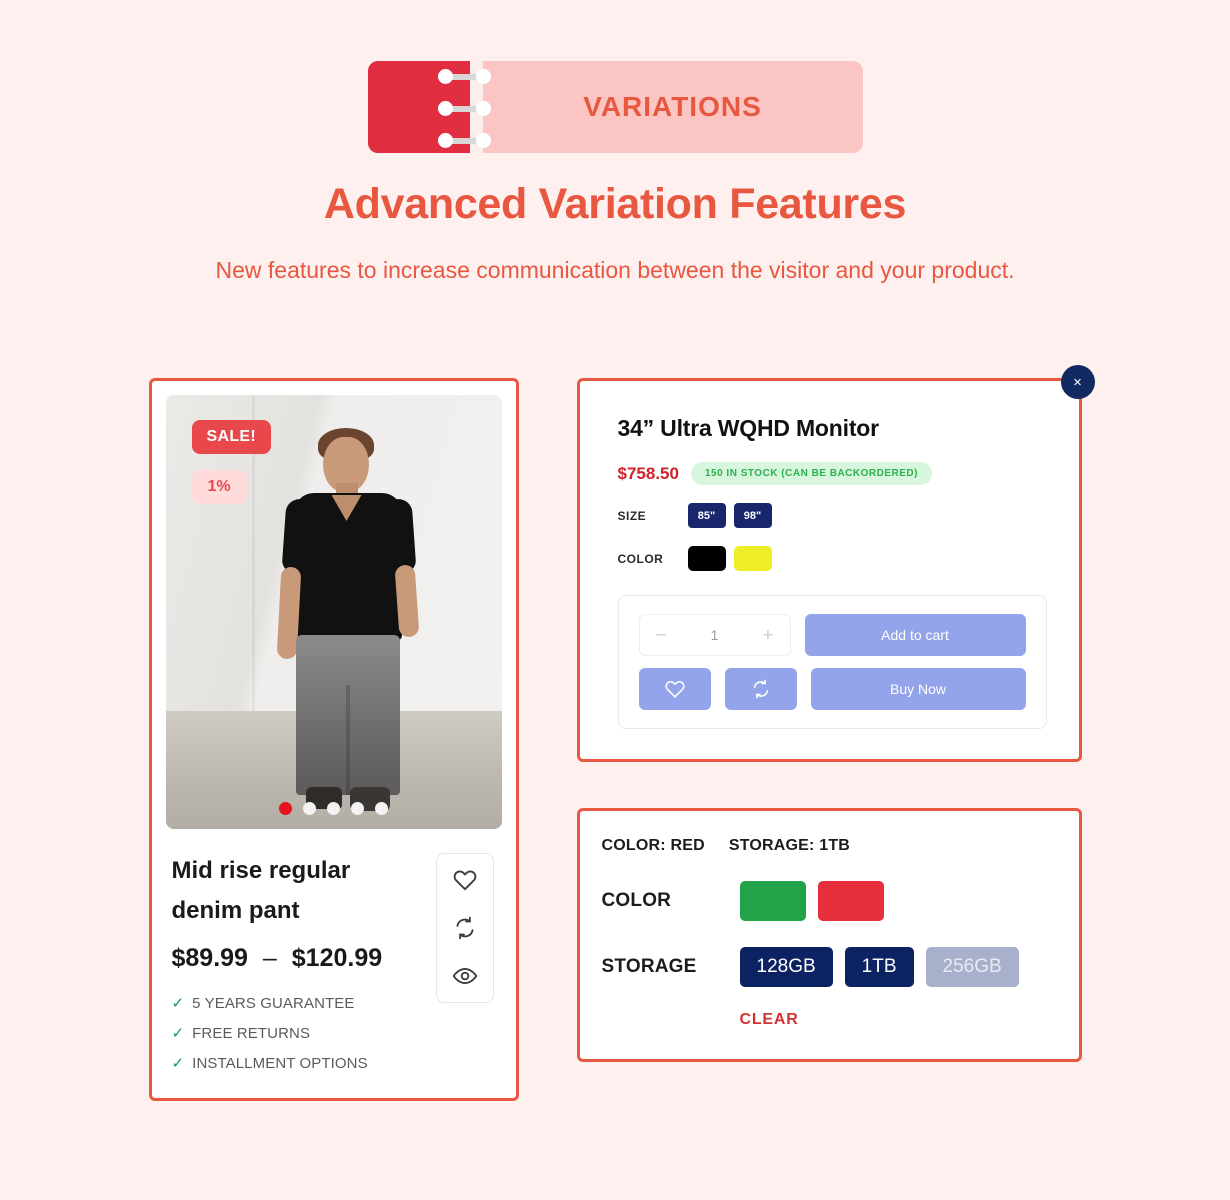 Image resolution: width=1230 pixels, height=1200 pixels. Describe the element at coordinates (465, 976) in the screenshot. I see `eye-icon` at that location.